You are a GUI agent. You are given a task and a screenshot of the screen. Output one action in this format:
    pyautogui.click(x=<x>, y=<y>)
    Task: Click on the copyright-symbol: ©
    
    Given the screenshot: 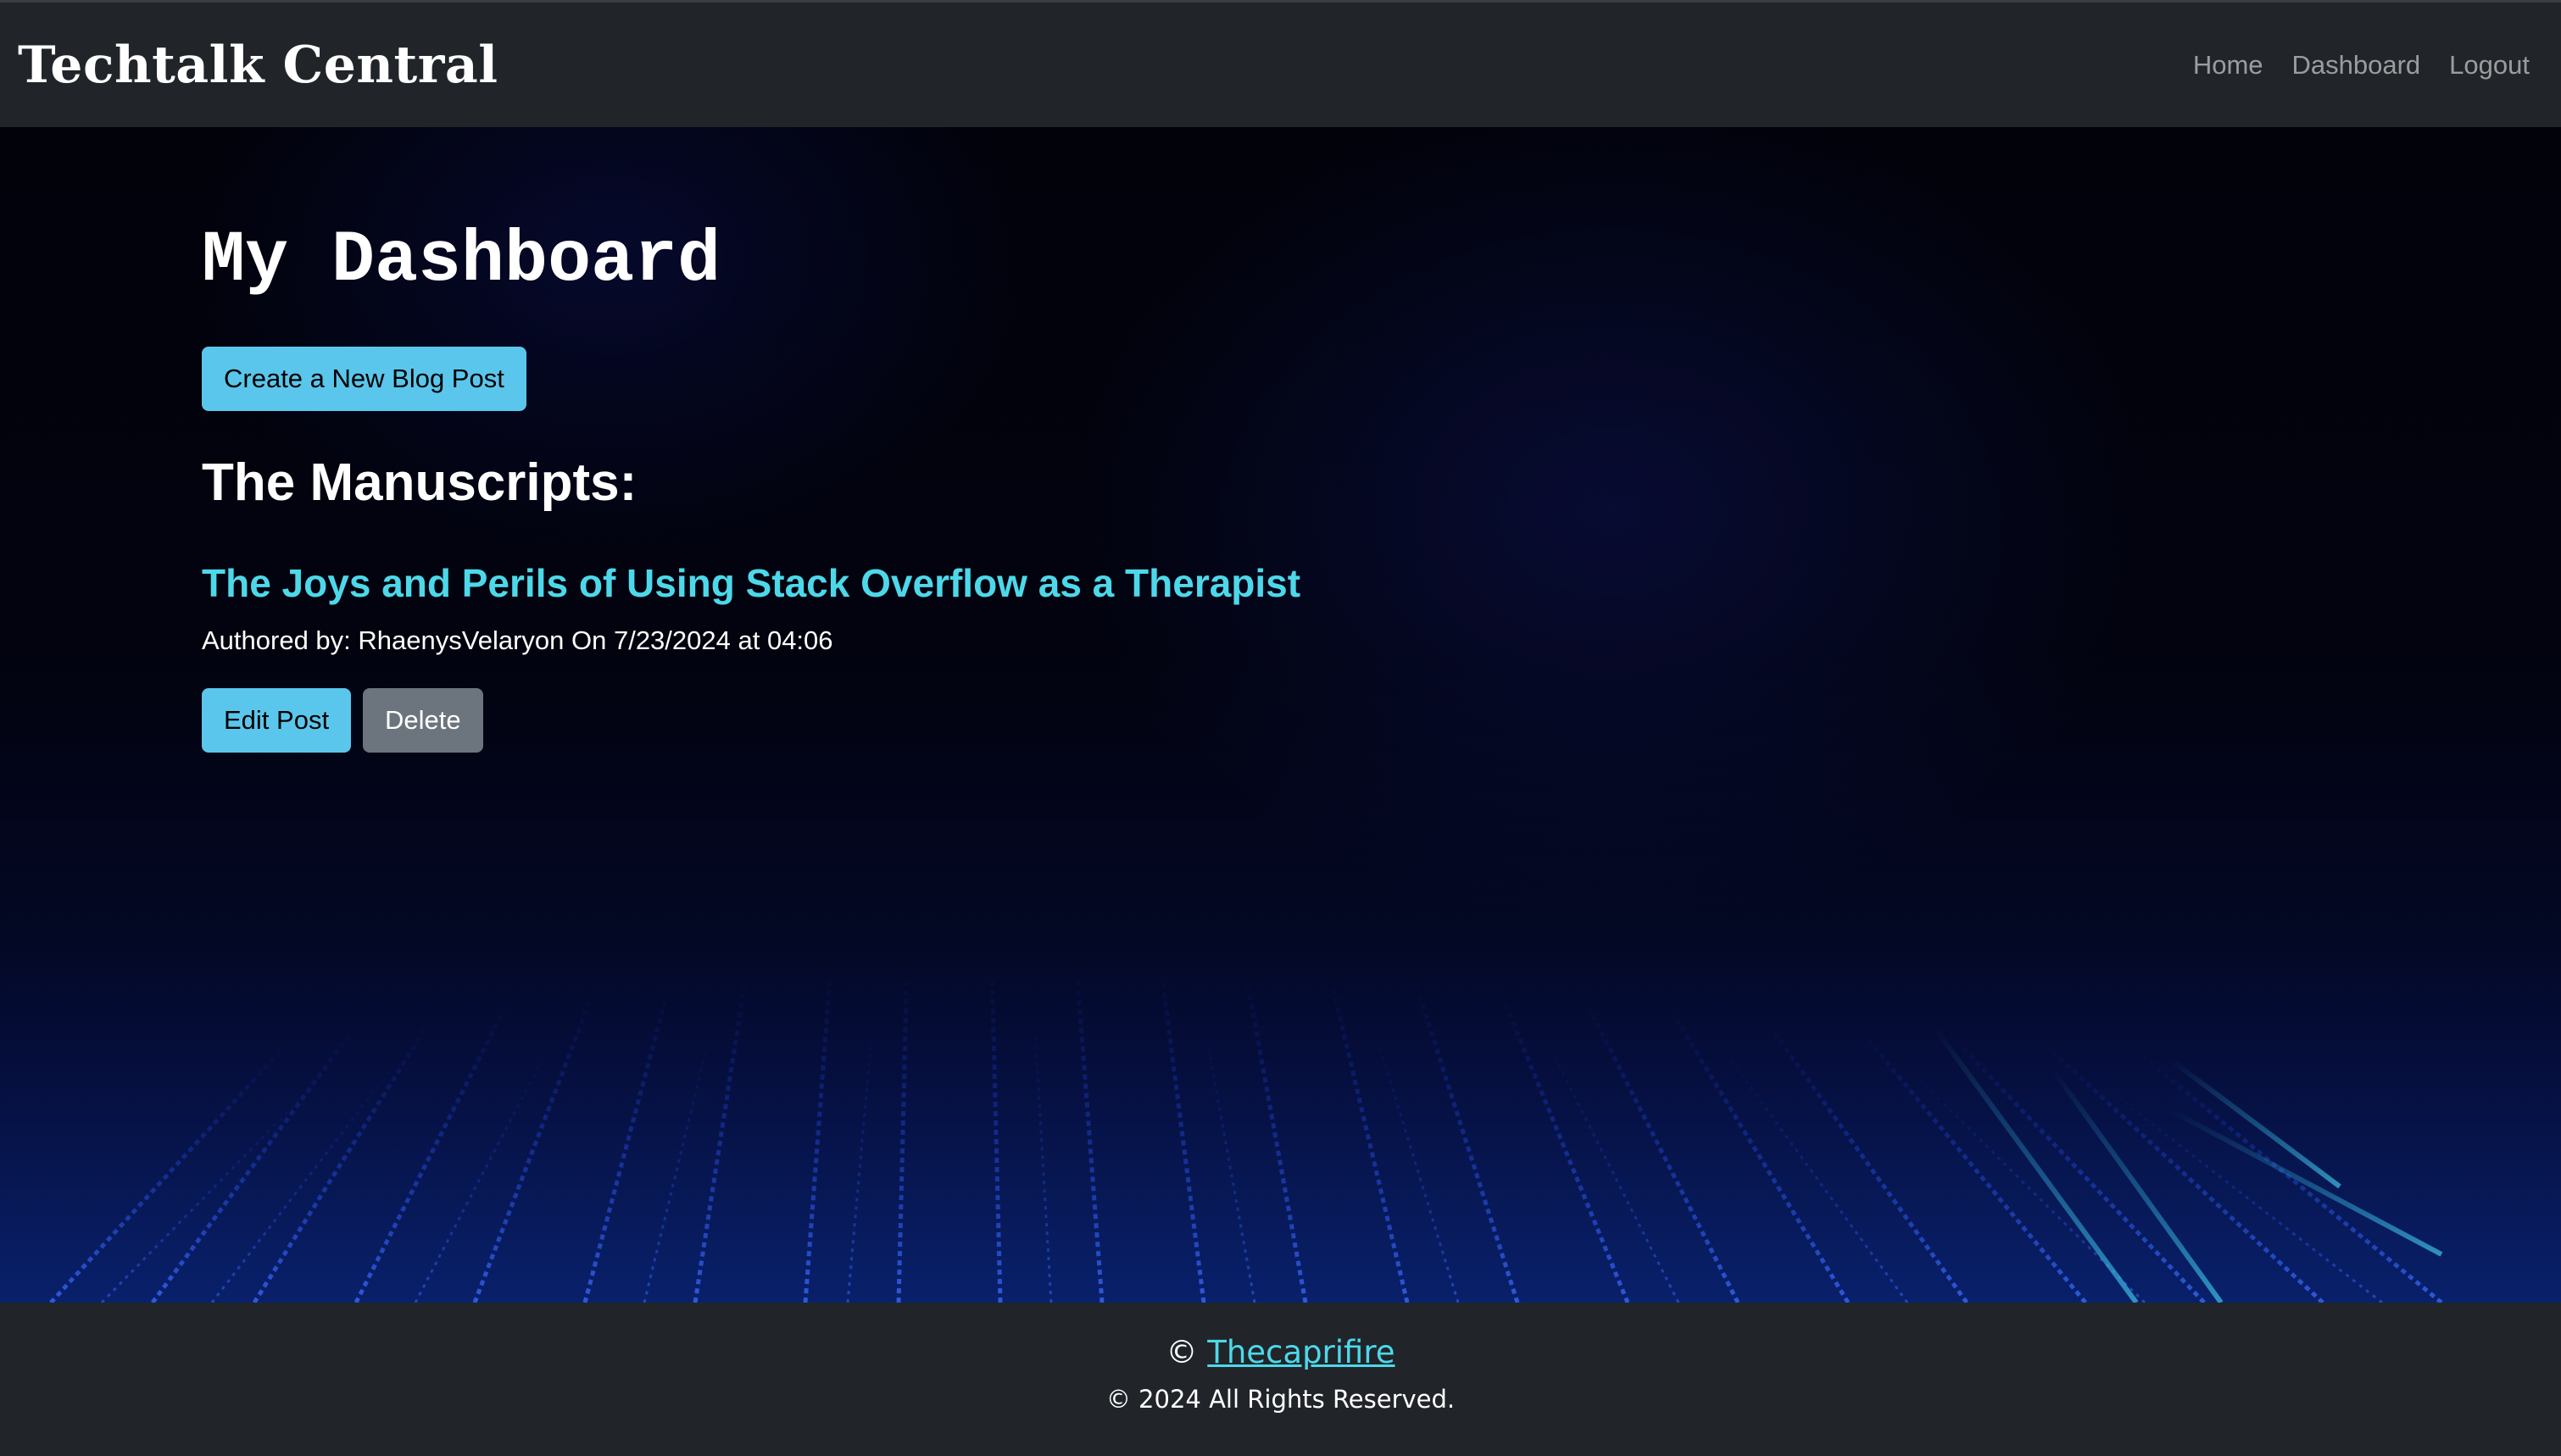 What is the action you would take?
    pyautogui.click(x=1182, y=1352)
    